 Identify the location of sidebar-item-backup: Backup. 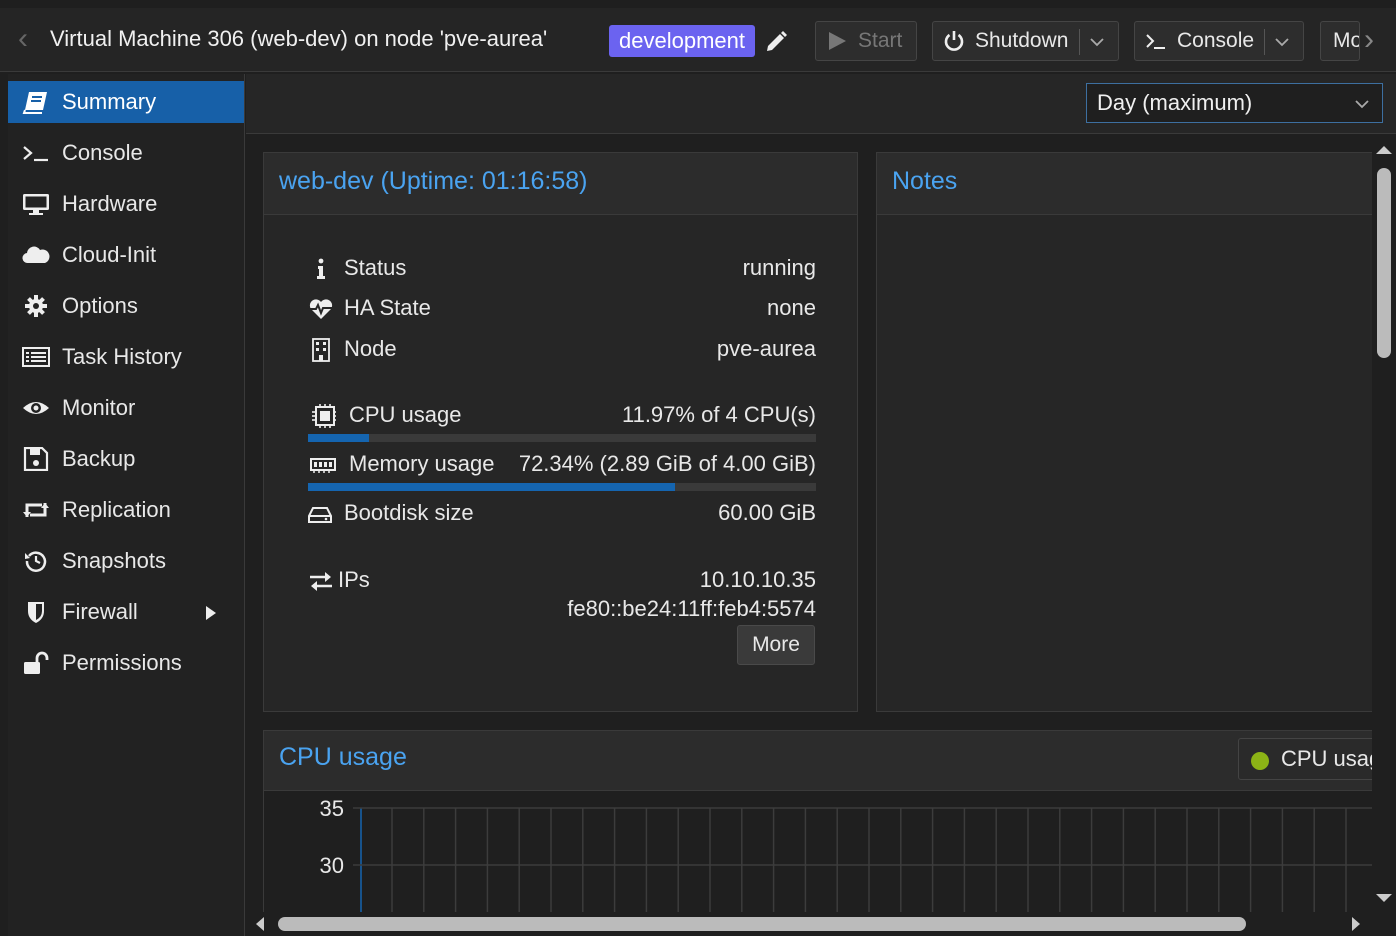
(126, 459).